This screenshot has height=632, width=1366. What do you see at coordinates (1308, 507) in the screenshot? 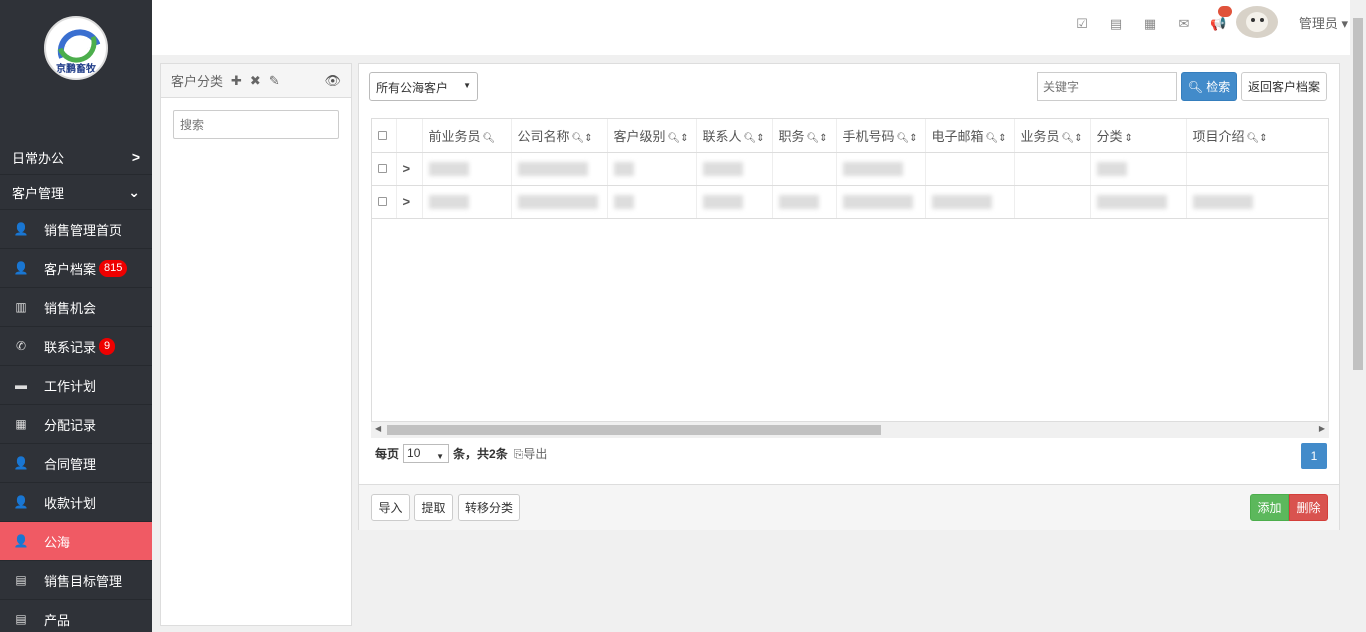
I see `delete-button: 删除` at bounding box center [1308, 507].